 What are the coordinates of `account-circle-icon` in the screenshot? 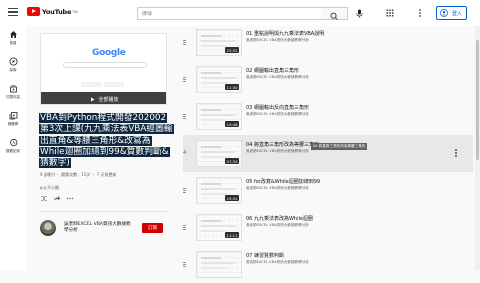 It's located at (444, 13).